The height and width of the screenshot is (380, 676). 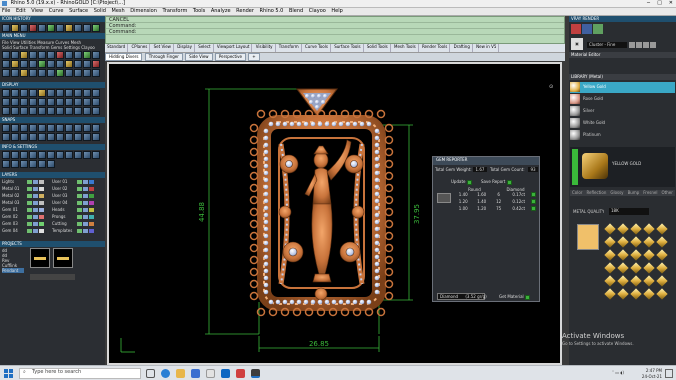 What do you see at coordinates (6, 164) in the screenshot?
I see `info-12-icon` at bounding box center [6, 164].